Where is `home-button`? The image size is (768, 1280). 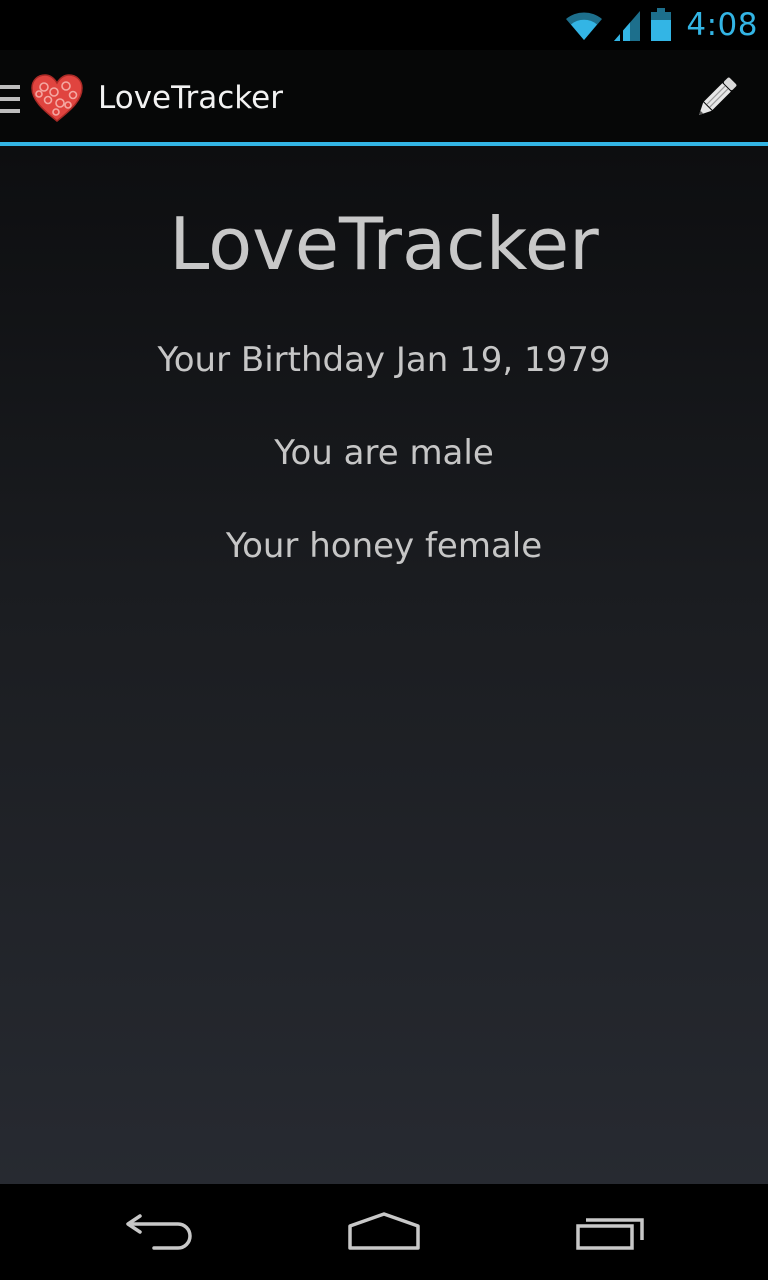 home-button is located at coordinates (384, 1234).